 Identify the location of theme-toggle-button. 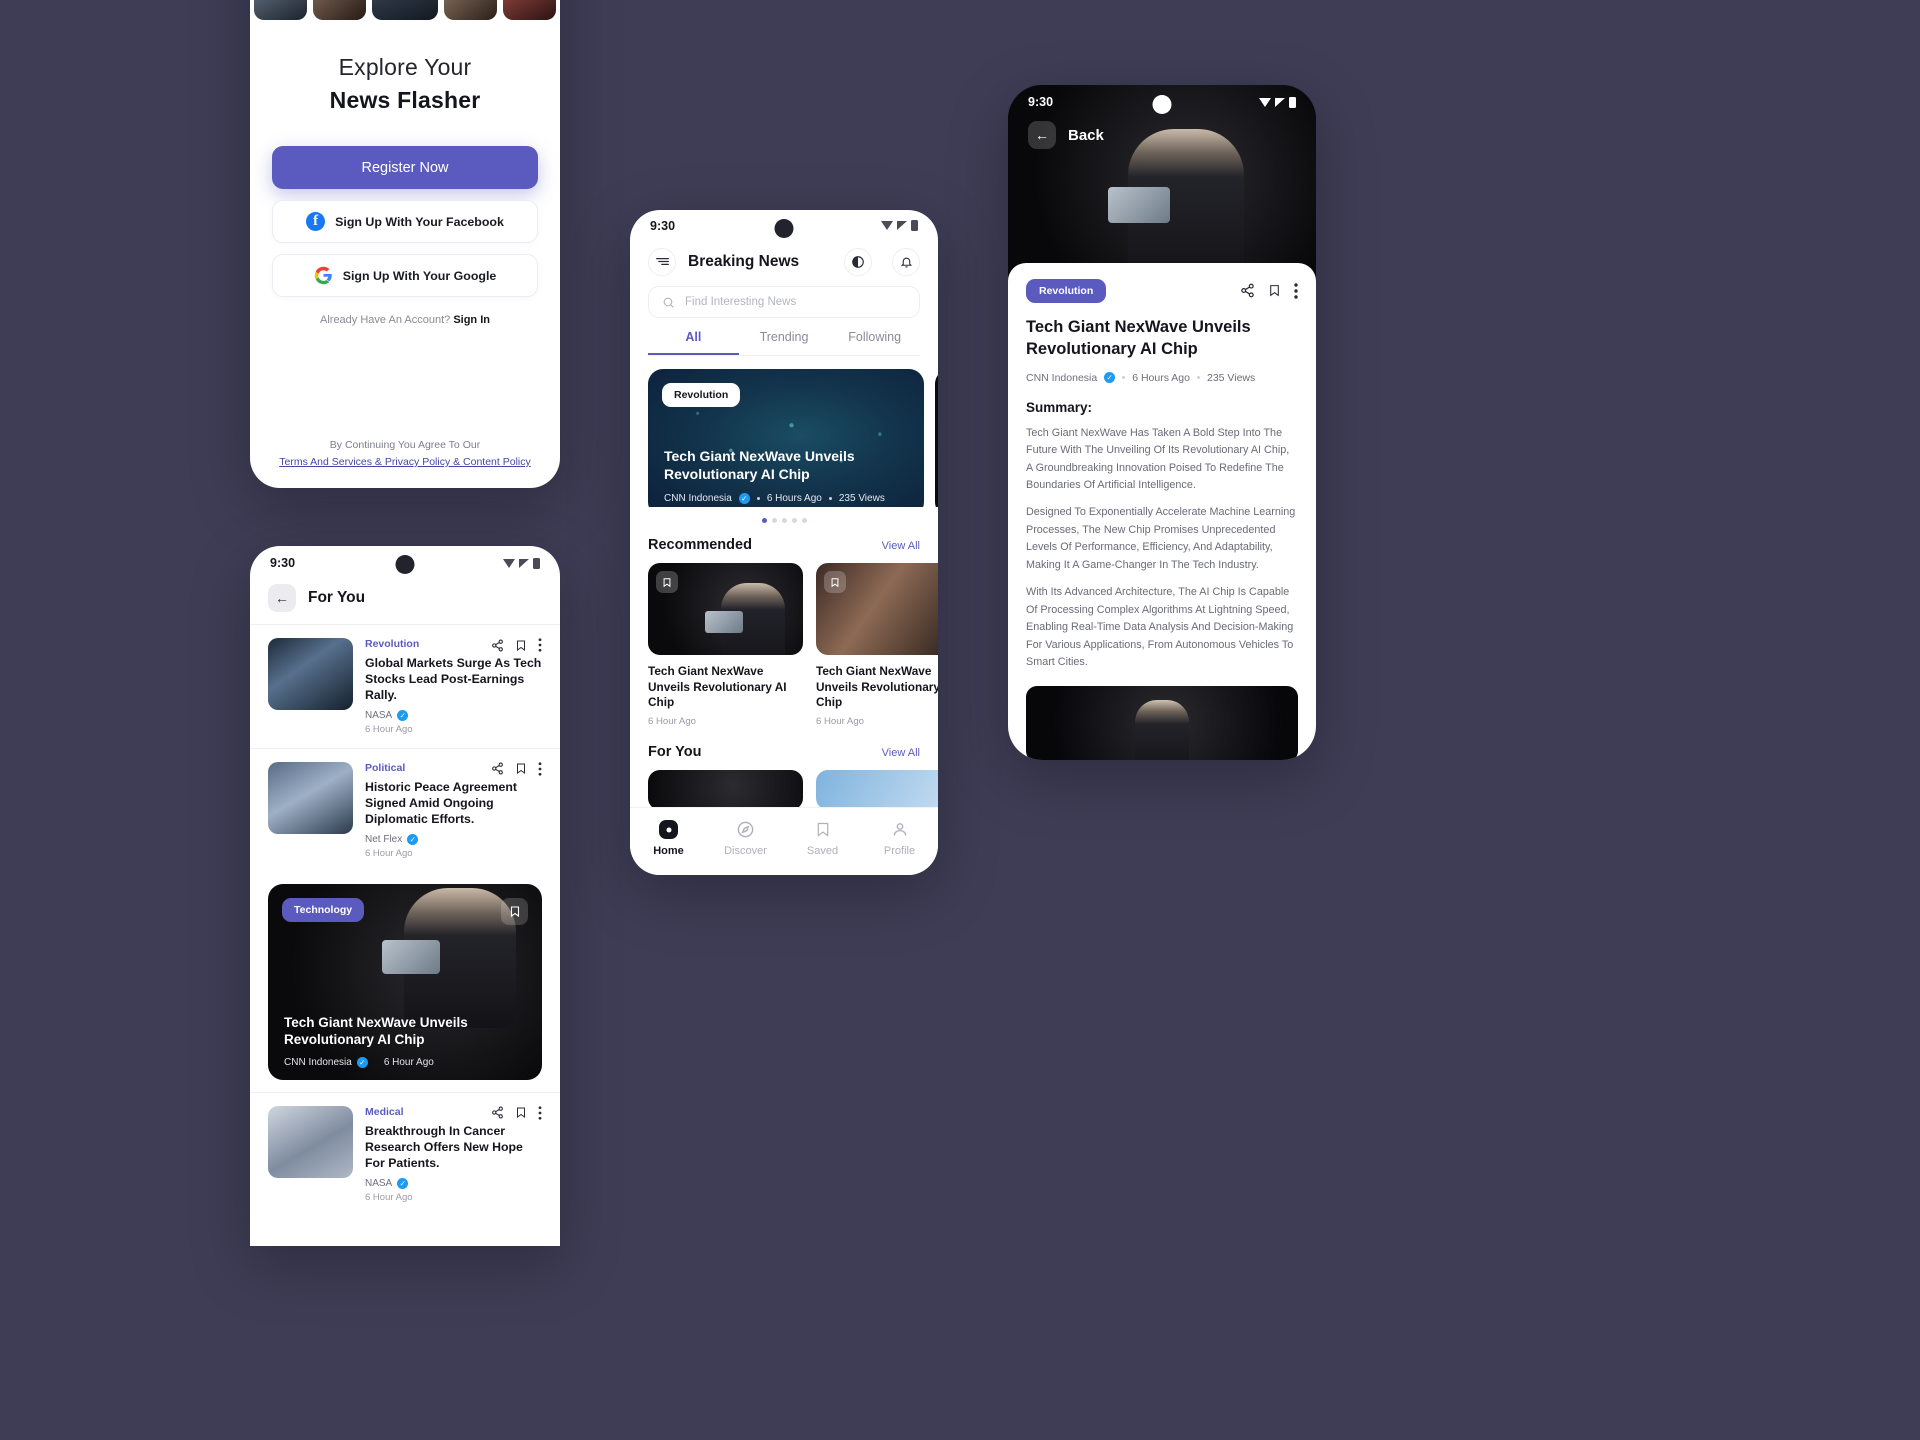
(858, 261).